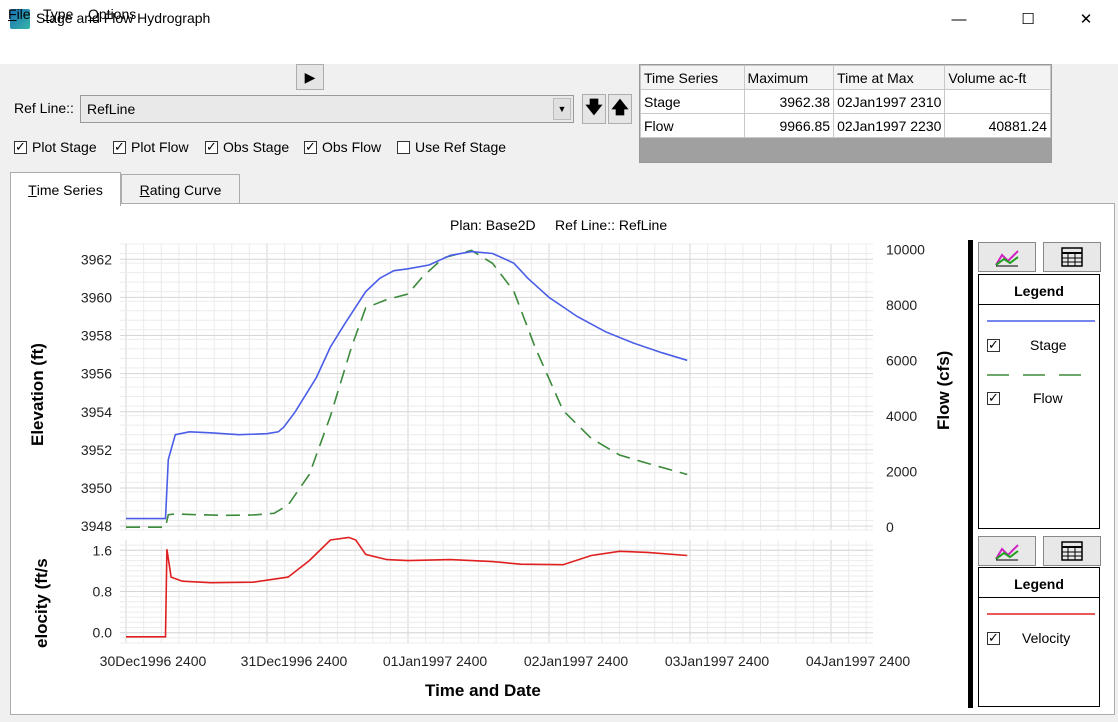  What do you see at coordinates (1028, 638) in the screenshot?
I see `legend-item-velocity: ✓ Velocity` at bounding box center [1028, 638].